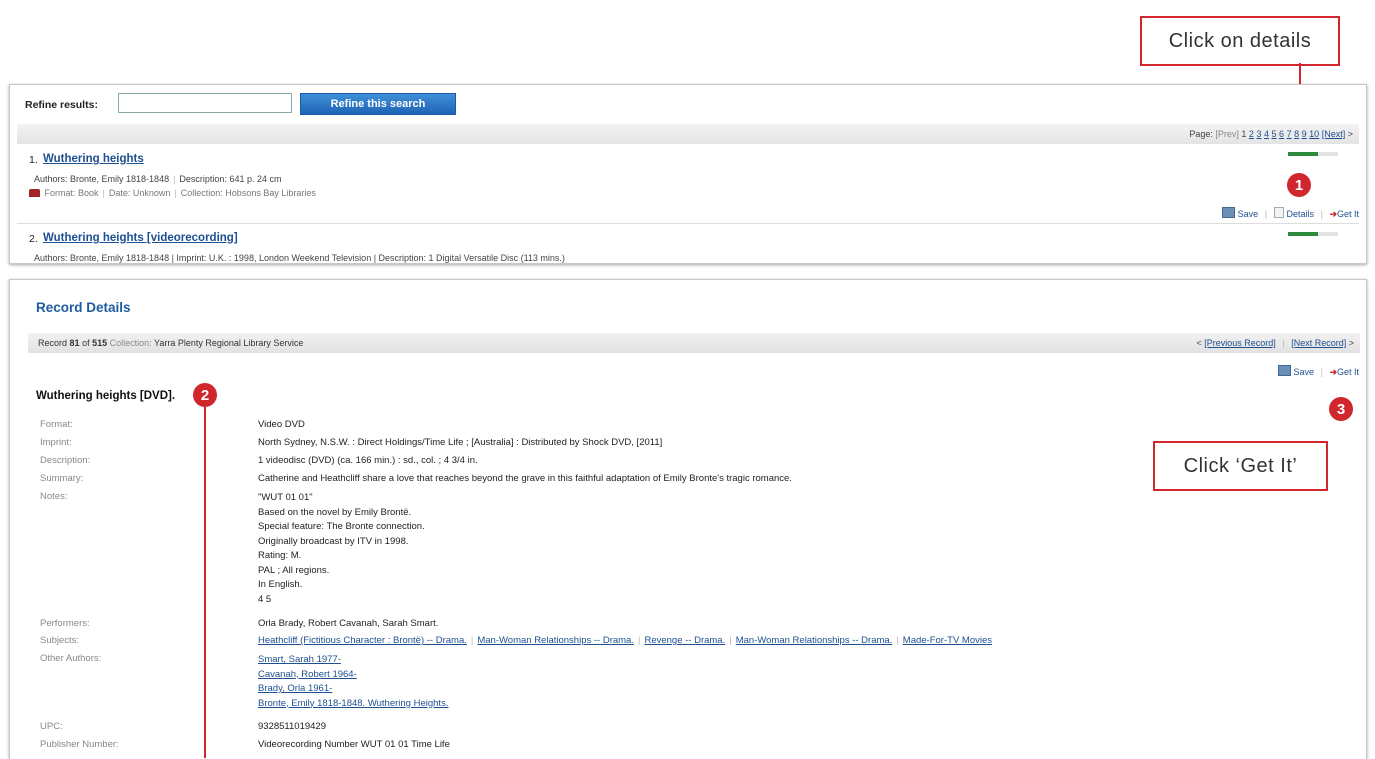 This screenshot has width=1375, height=759. I want to click on previous-record-link: [Previous Record], so click(1240, 343).